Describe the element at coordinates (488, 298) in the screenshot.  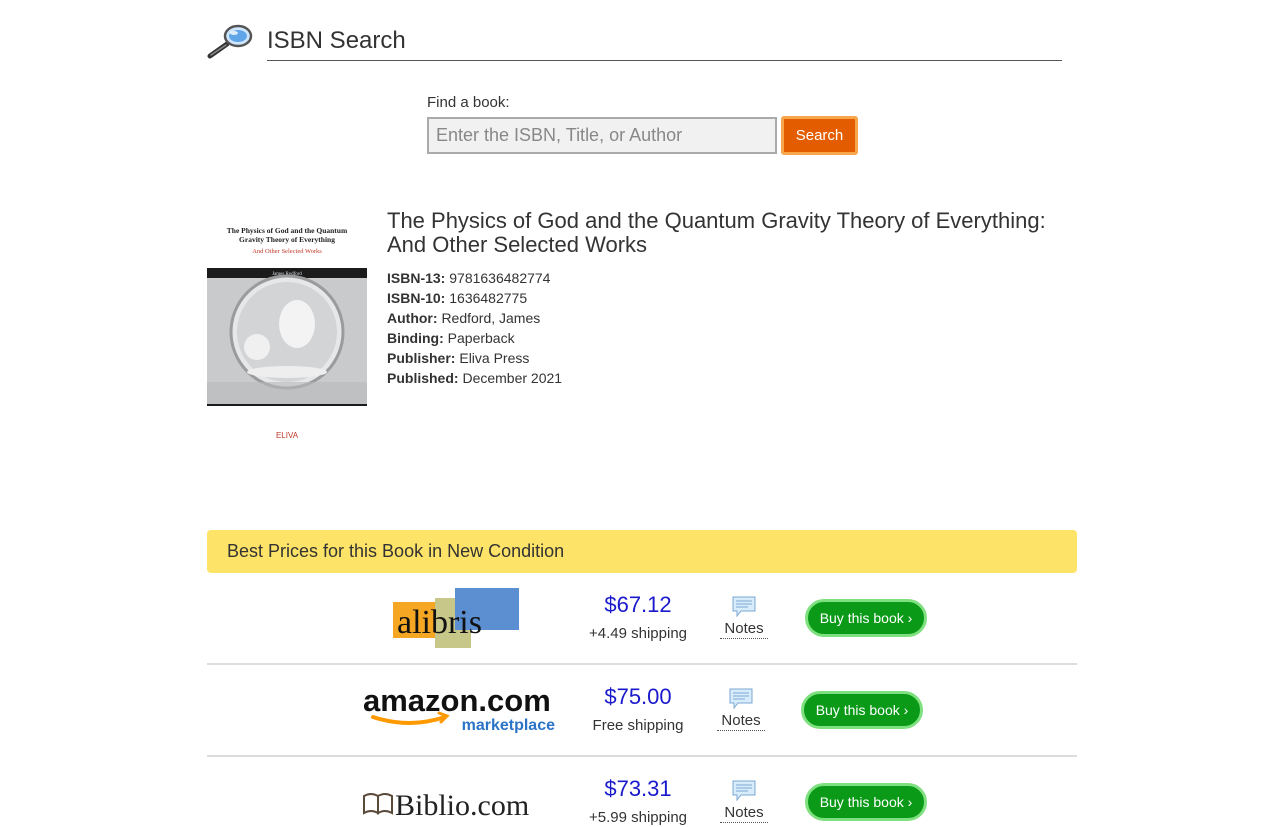
I see `isbn10-value: 1636482775` at that location.